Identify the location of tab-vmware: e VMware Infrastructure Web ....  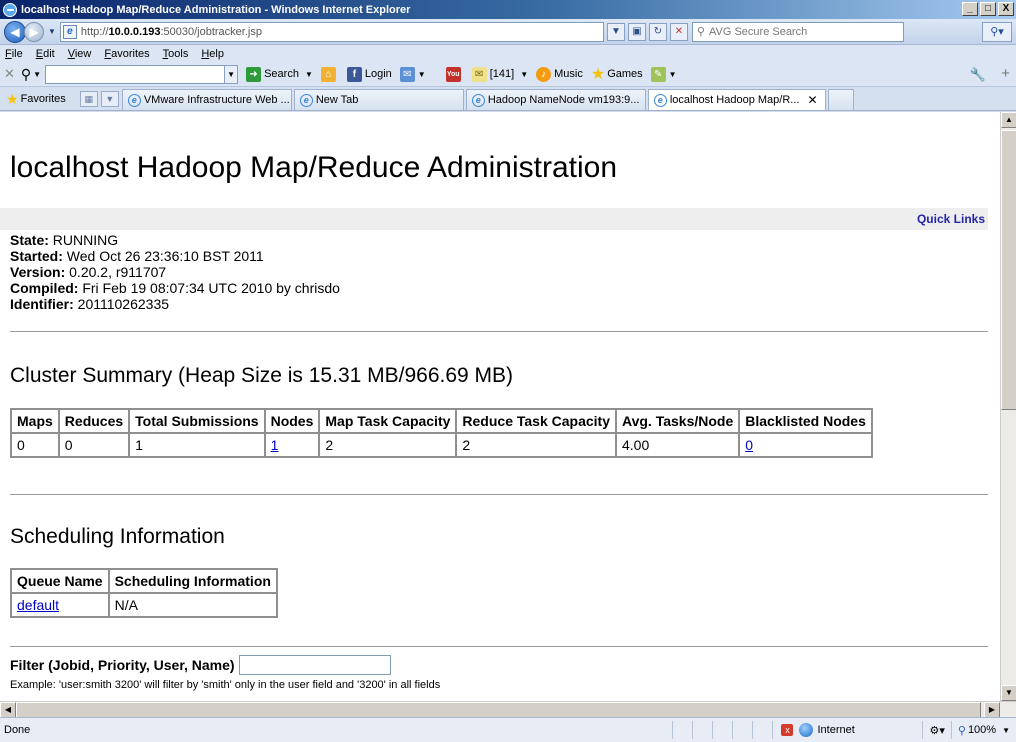
(206, 99).